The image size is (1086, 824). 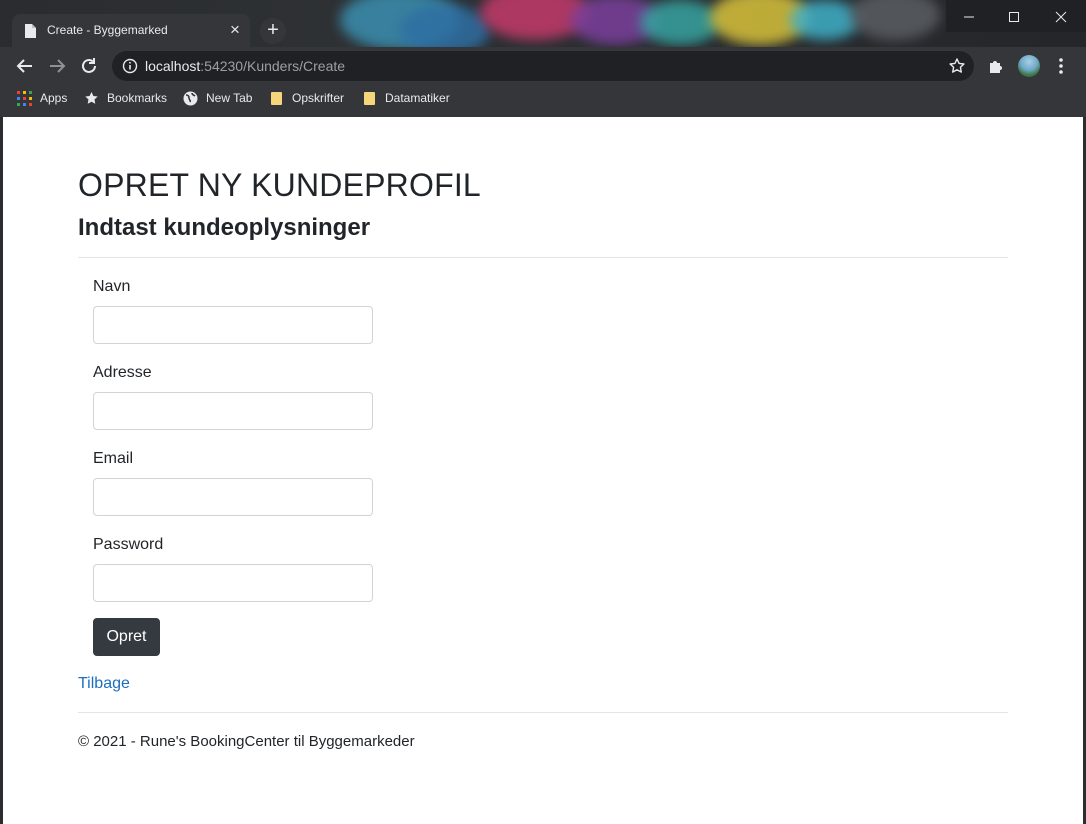 I want to click on bookmark-star-icon, so click(x=957, y=66).